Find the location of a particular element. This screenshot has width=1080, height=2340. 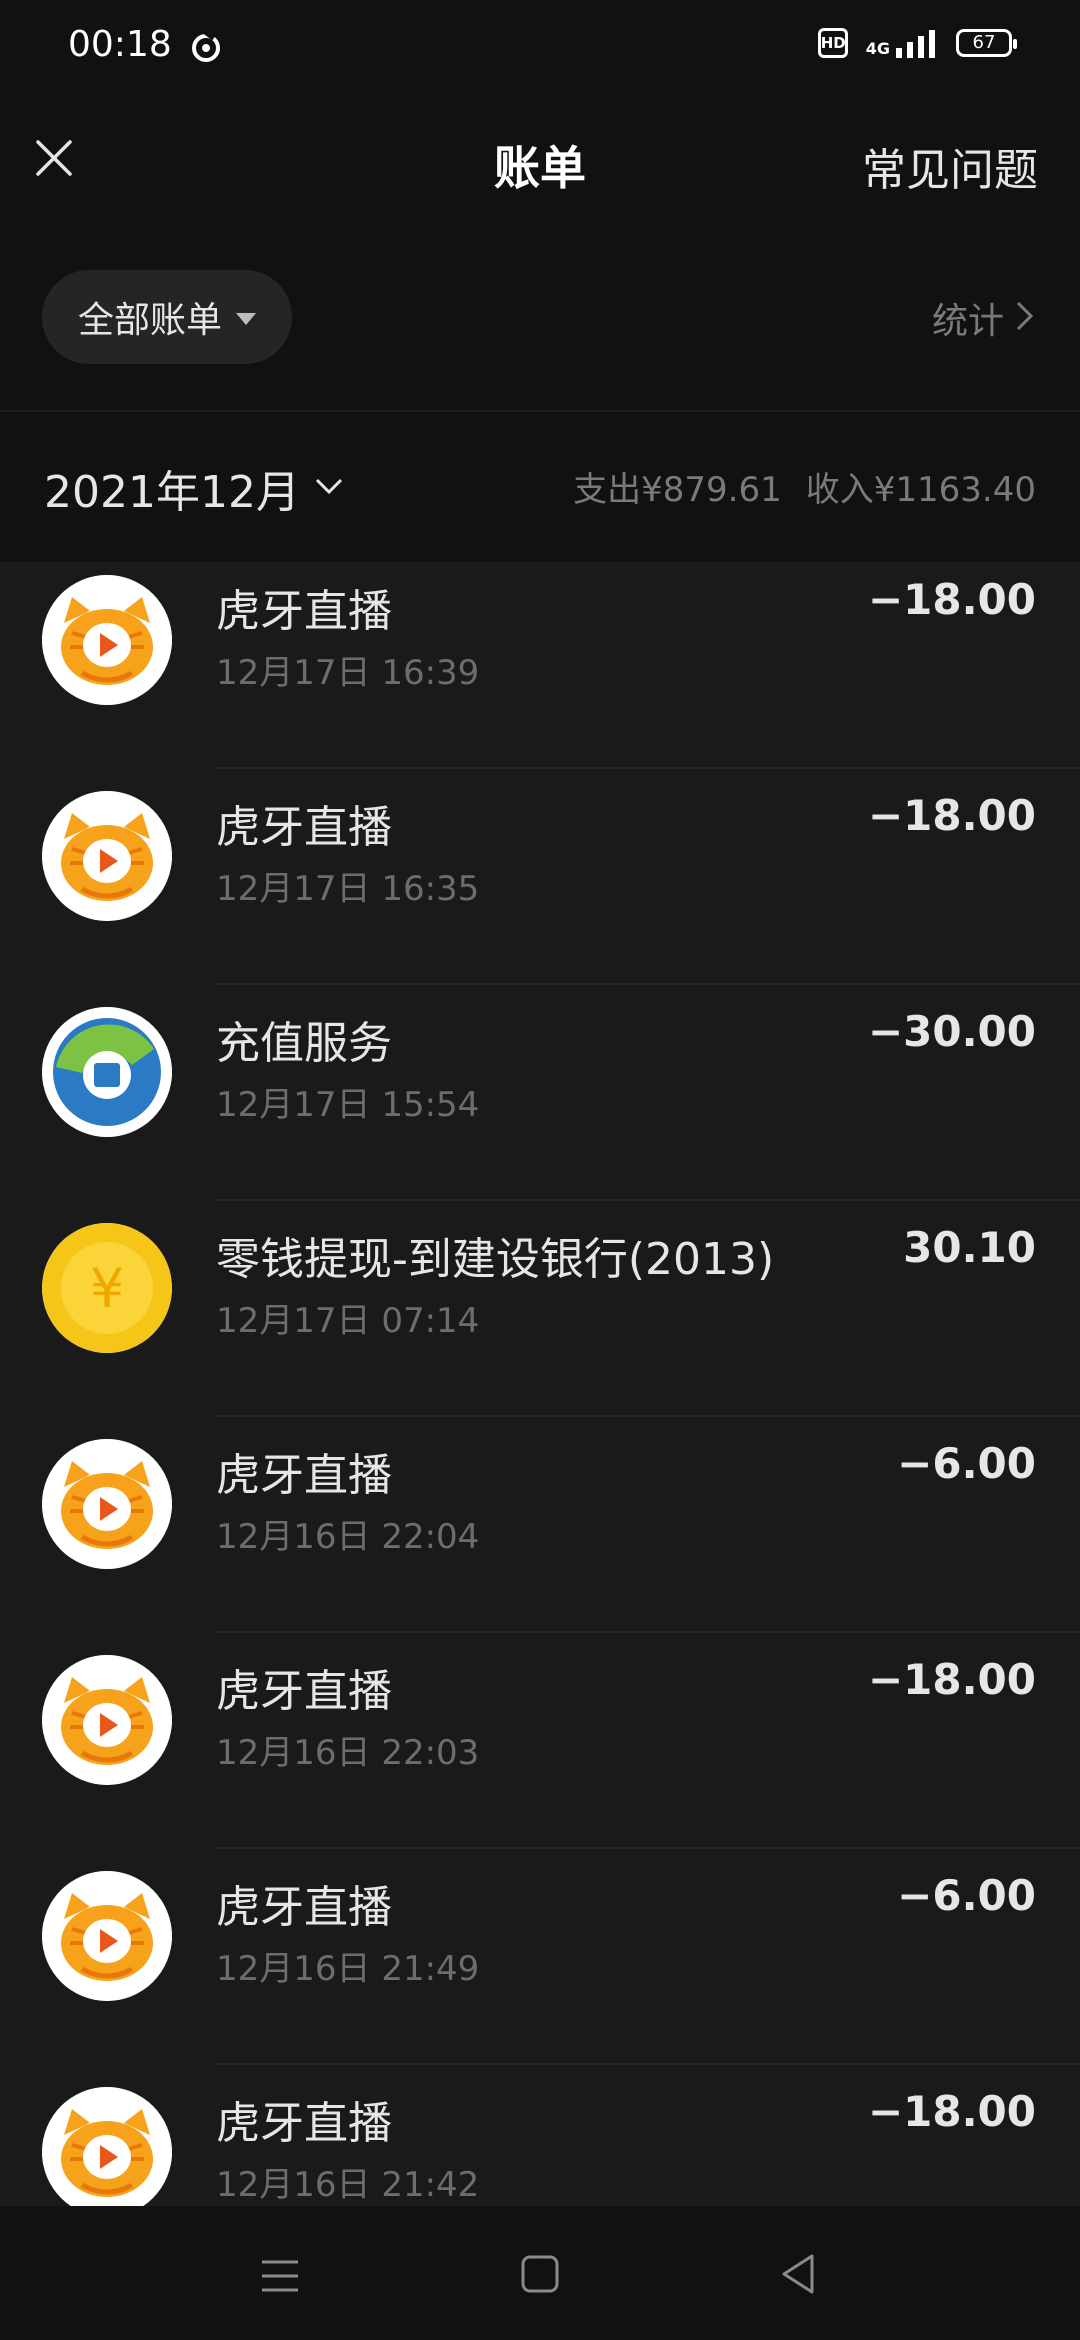

hotspot-icon is located at coordinates (206, 48).